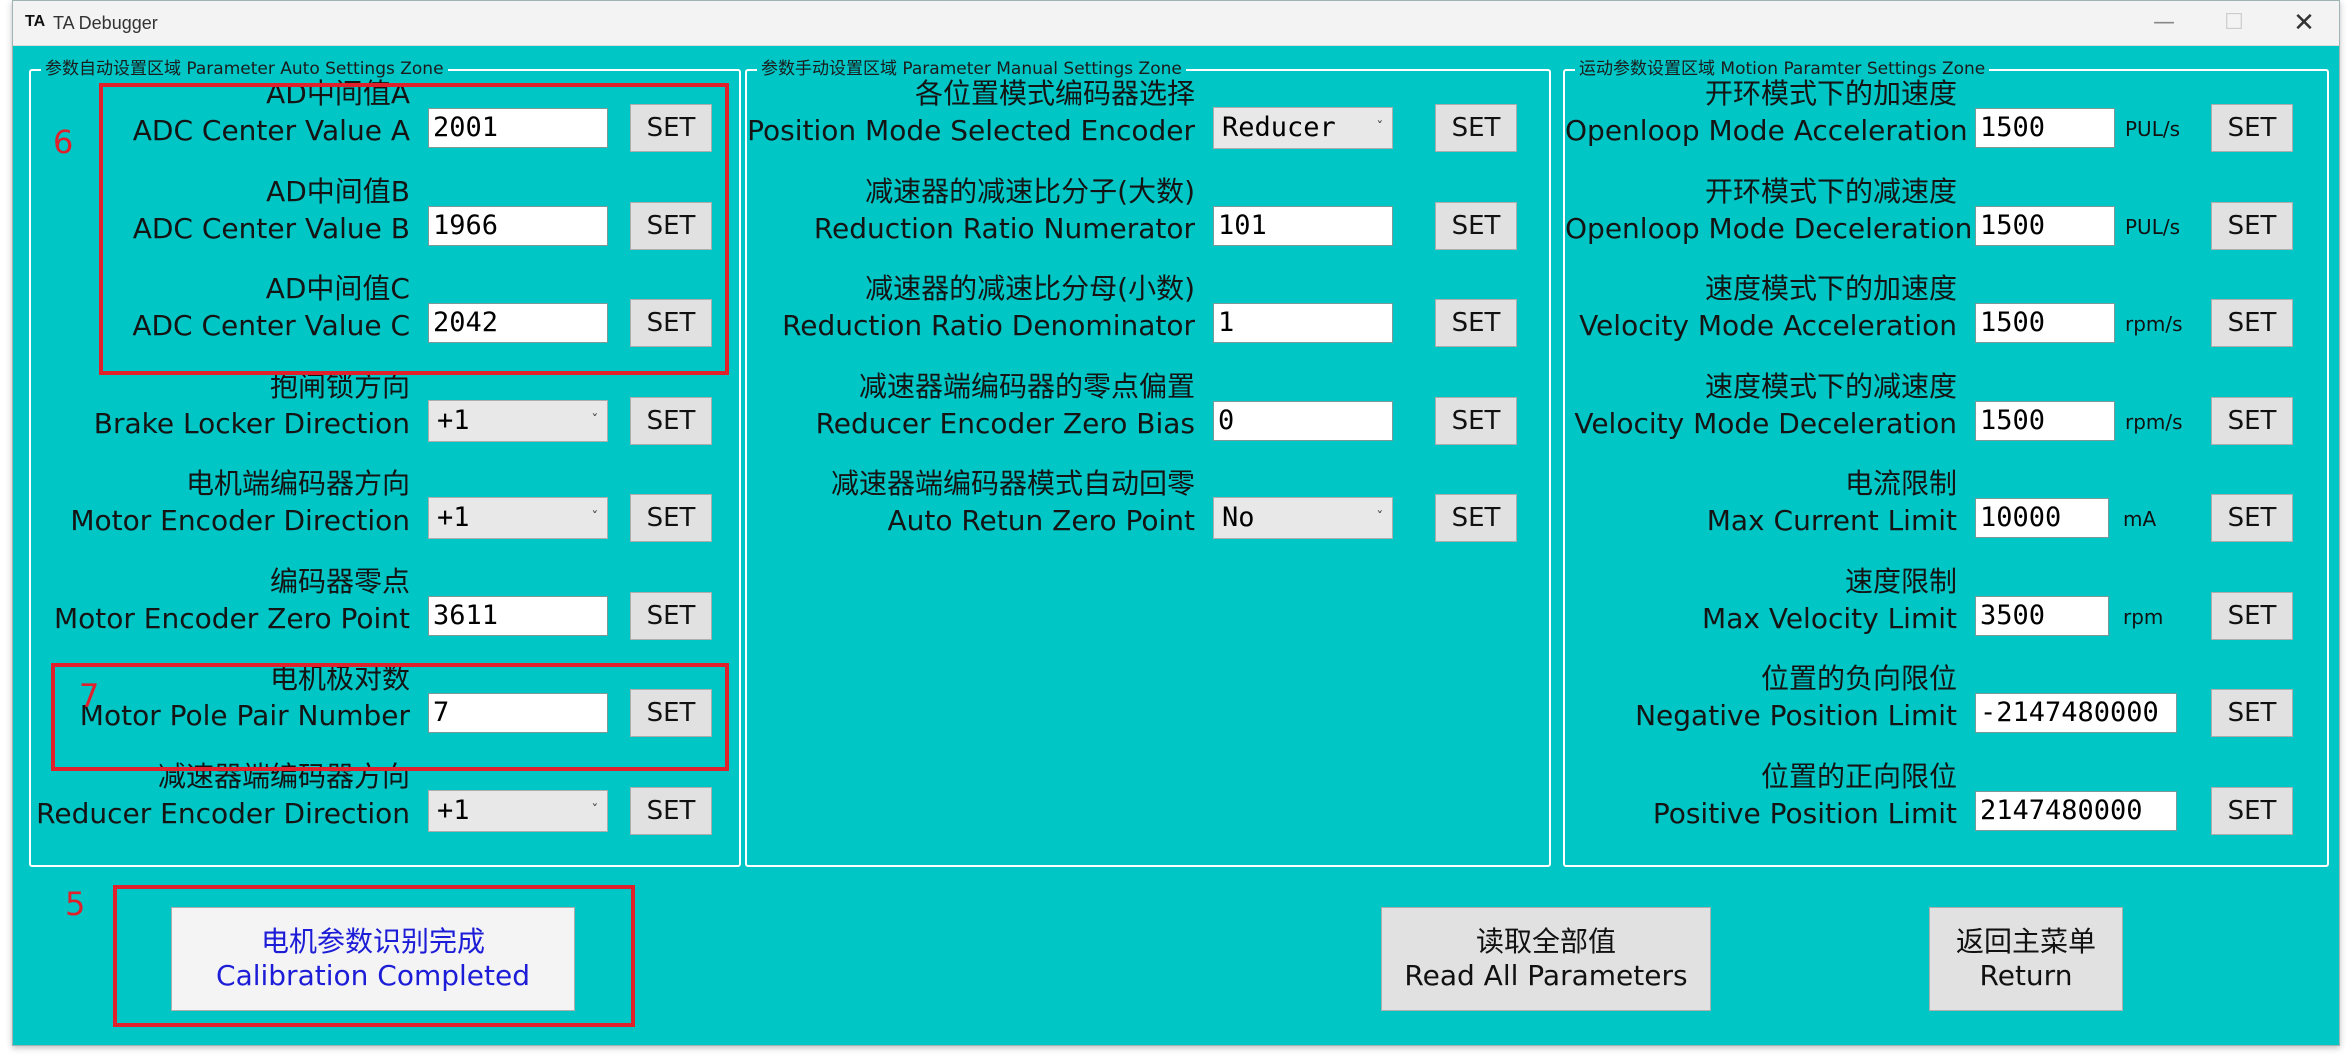 This screenshot has height=1057, width=2352. Describe the element at coordinates (1804, 813) in the screenshot. I see `motion-label-en: Positive Position Limit` at that location.